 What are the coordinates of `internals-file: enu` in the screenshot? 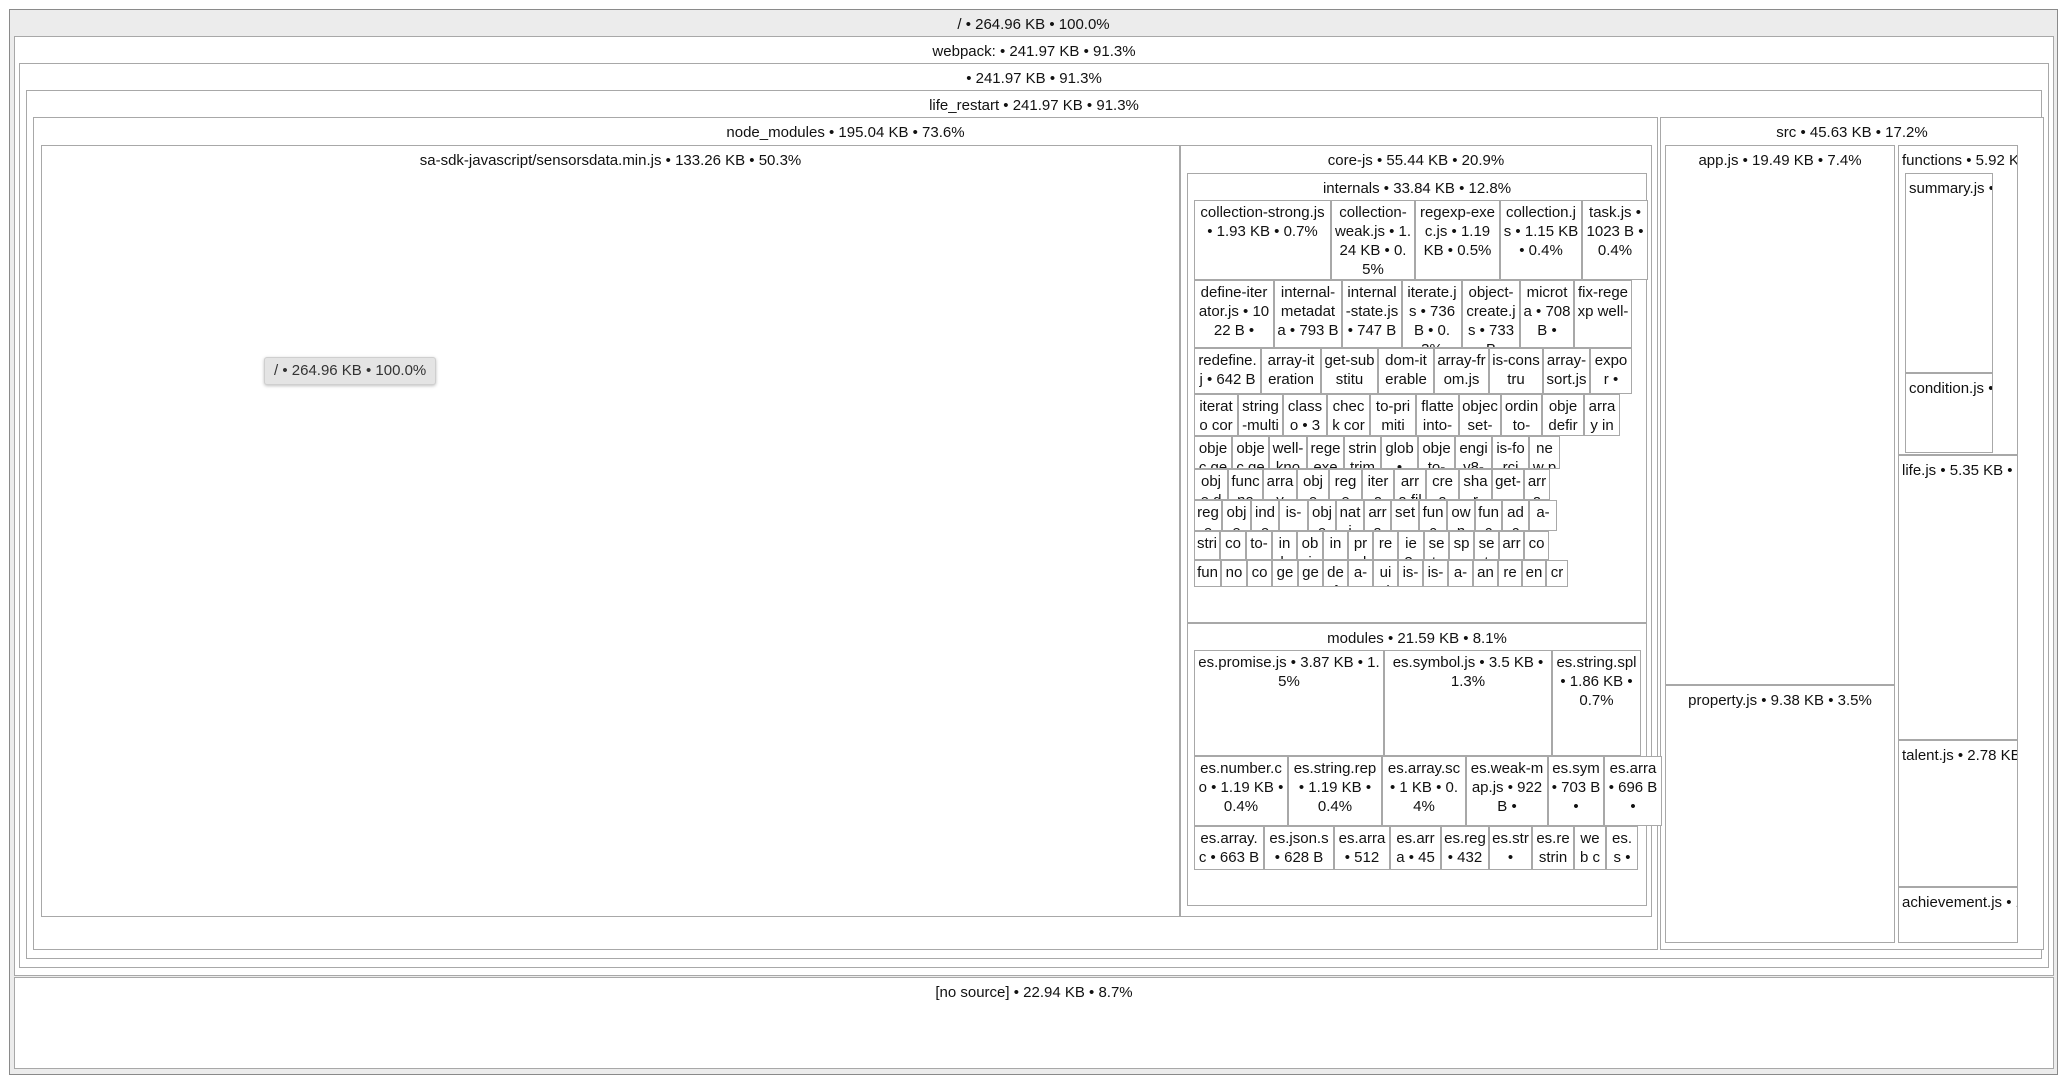 It's located at (1534, 573).